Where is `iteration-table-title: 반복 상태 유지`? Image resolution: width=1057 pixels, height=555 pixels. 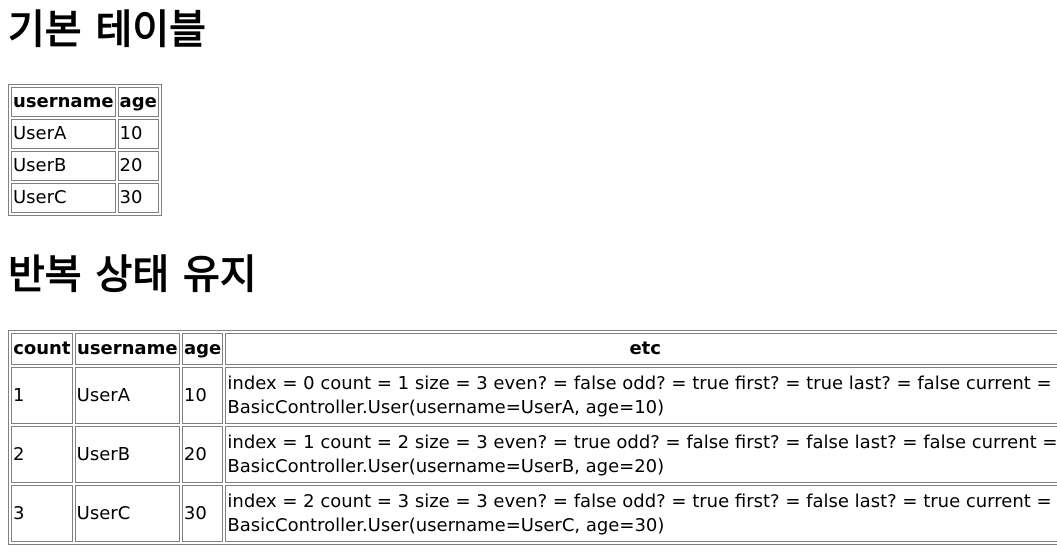 iteration-table-title: 반복 상태 유지 is located at coordinates (132, 275).